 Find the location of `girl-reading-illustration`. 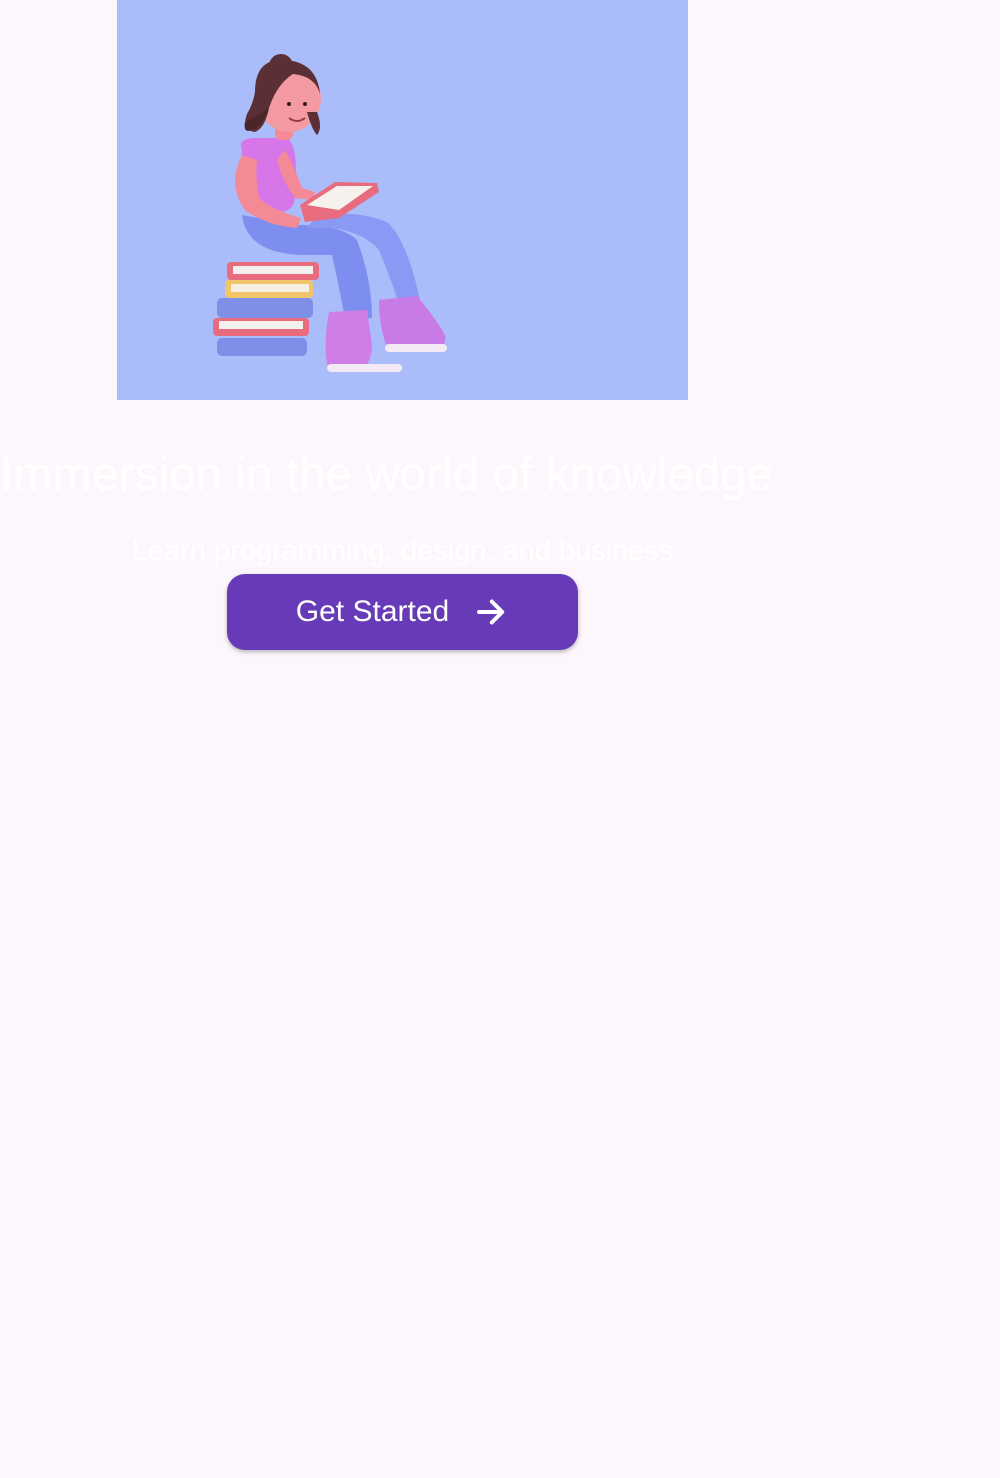

girl-reading-illustration is located at coordinates (330, 213).